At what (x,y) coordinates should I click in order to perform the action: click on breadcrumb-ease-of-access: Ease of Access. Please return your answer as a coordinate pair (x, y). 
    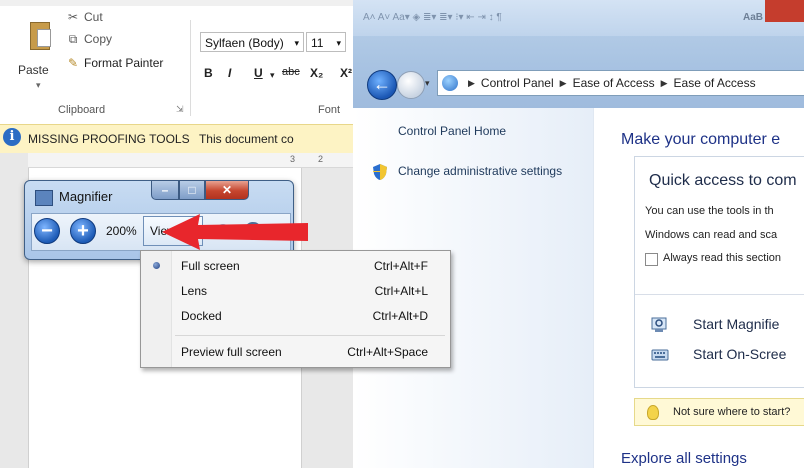
    Looking at the image, I should click on (614, 83).